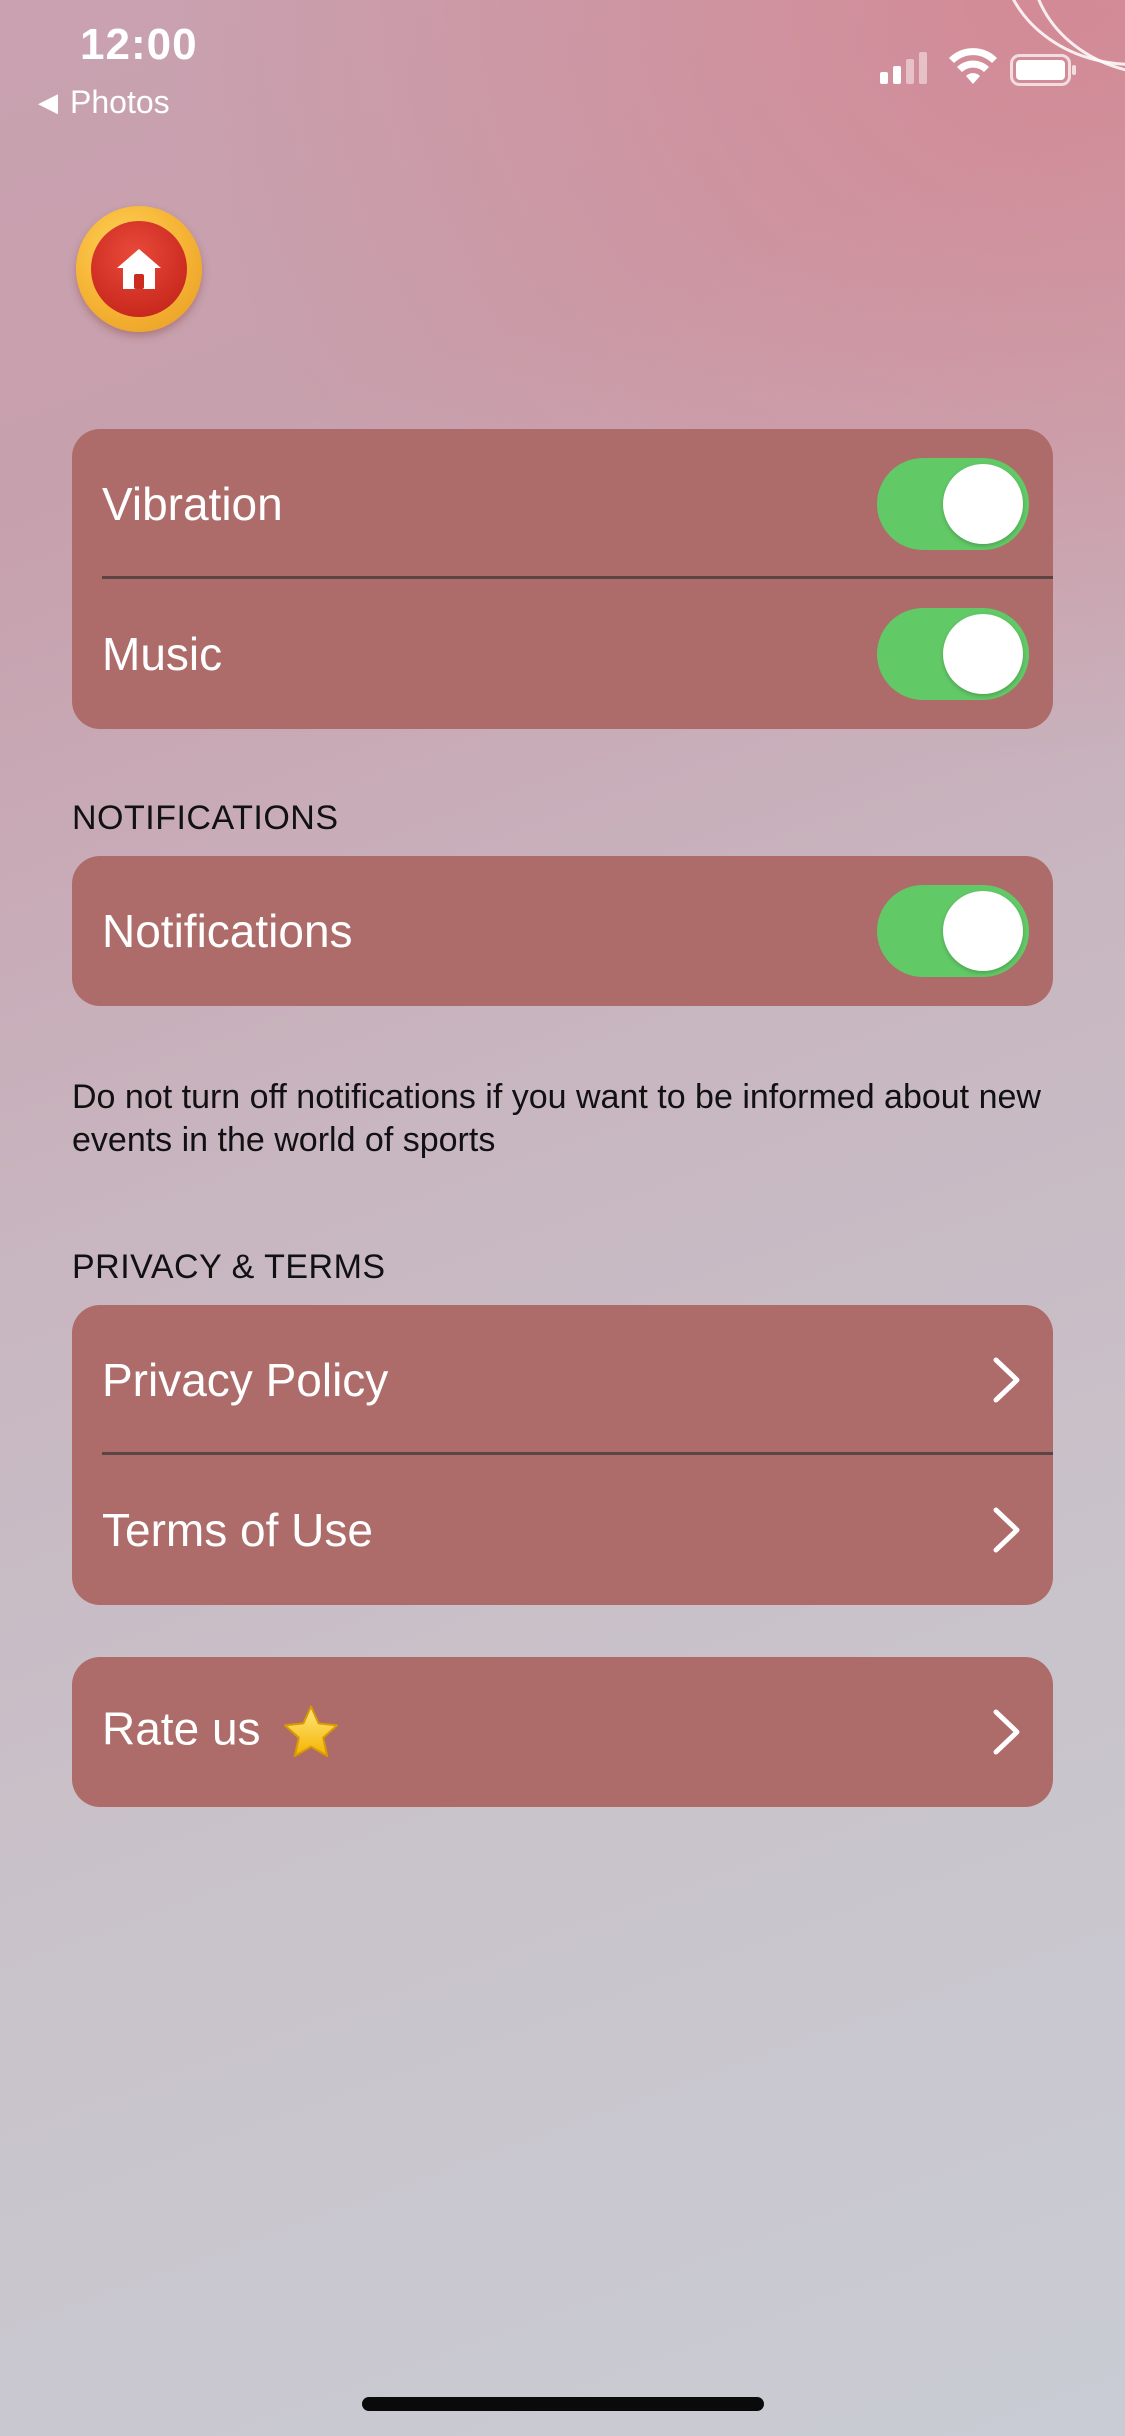 The height and width of the screenshot is (2436, 1125). I want to click on music-label: Music, so click(162, 654).